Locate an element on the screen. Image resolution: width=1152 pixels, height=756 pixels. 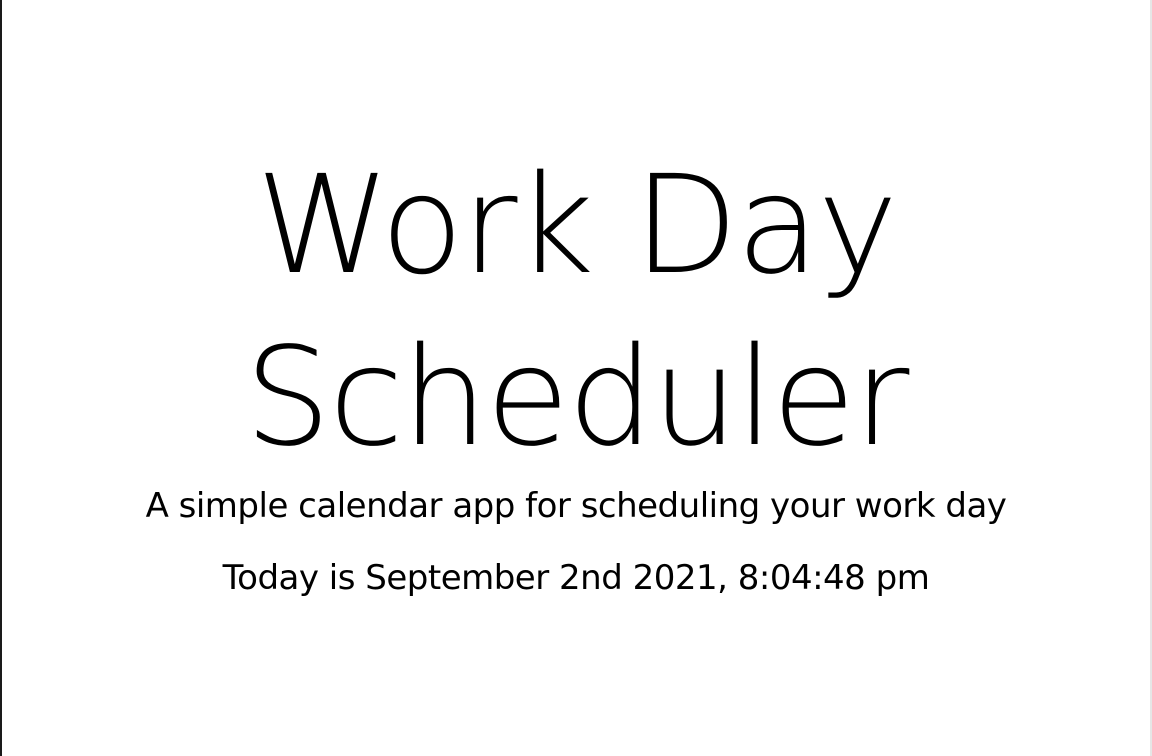
page-title-line-1: Work Day is located at coordinates (576, 226).